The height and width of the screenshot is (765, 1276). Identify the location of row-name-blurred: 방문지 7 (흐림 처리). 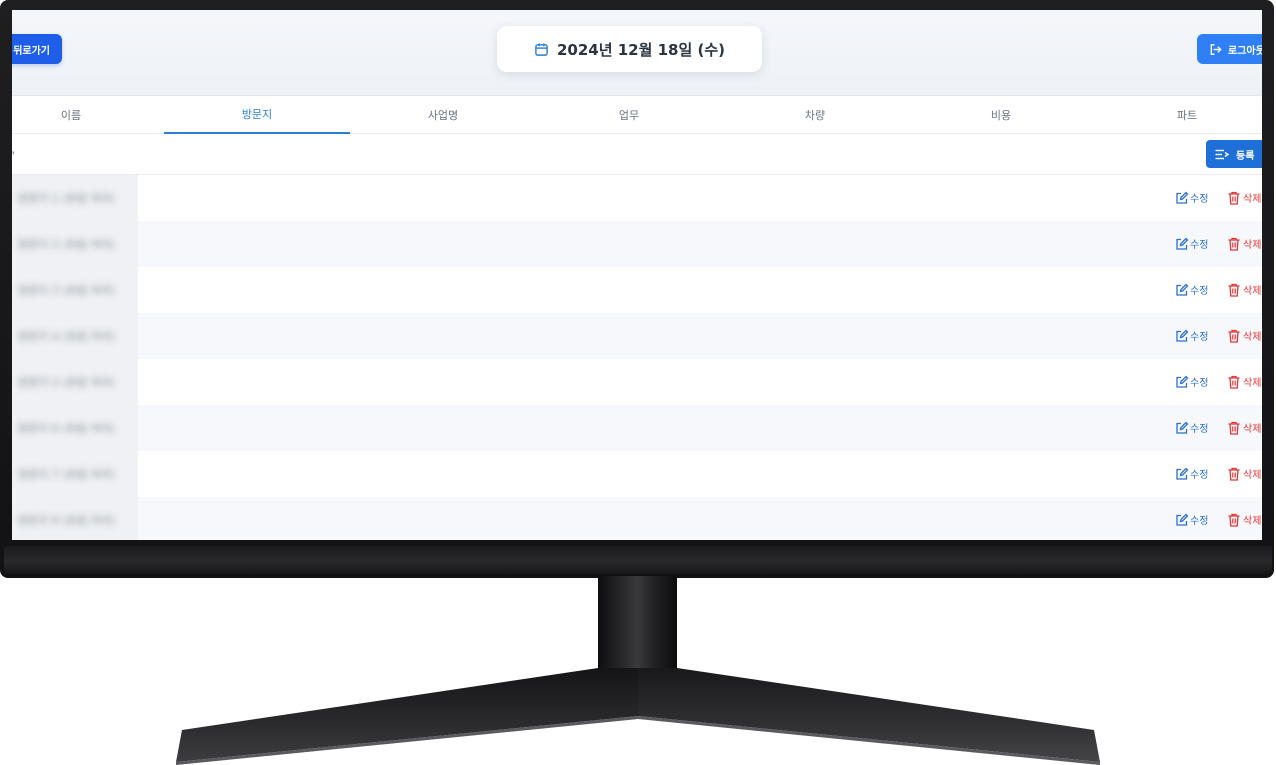
(66, 474).